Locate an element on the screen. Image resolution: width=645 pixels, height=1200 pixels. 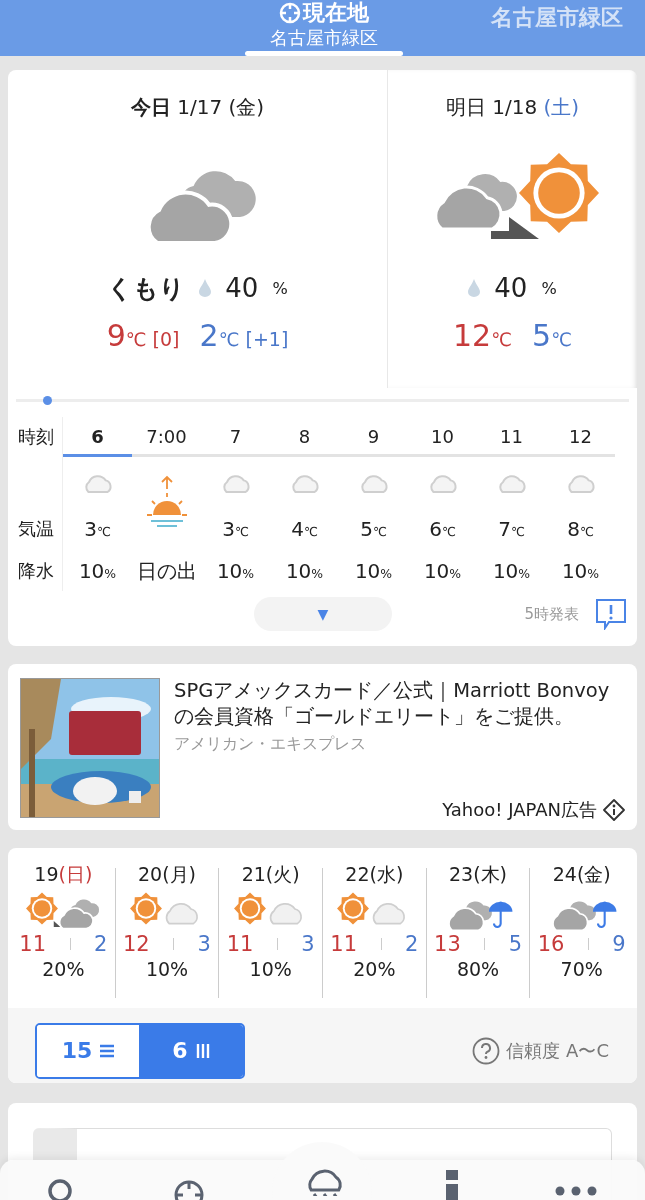
time-tab: 11 is located at coordinates (511, 437).